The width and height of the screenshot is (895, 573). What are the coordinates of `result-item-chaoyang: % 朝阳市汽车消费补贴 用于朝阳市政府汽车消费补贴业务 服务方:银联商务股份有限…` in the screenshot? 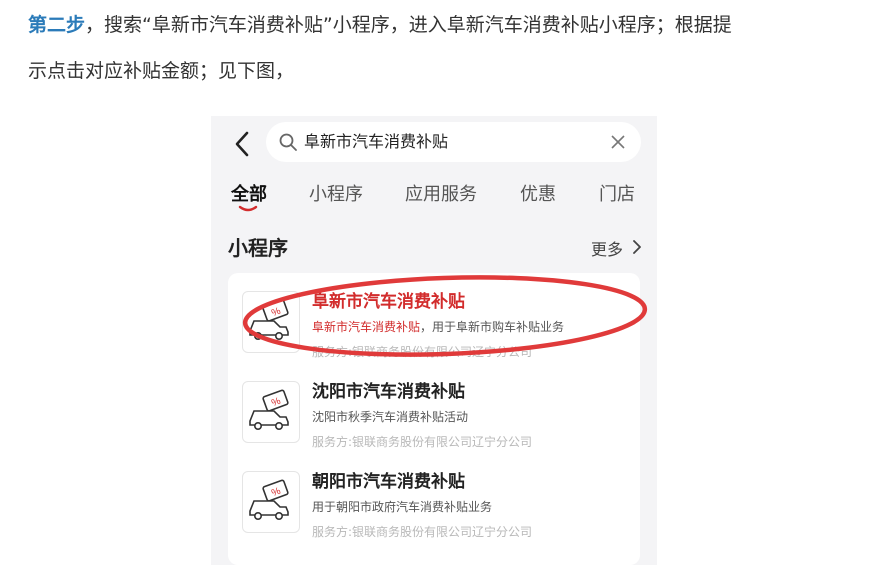 It's located at (434, 502).